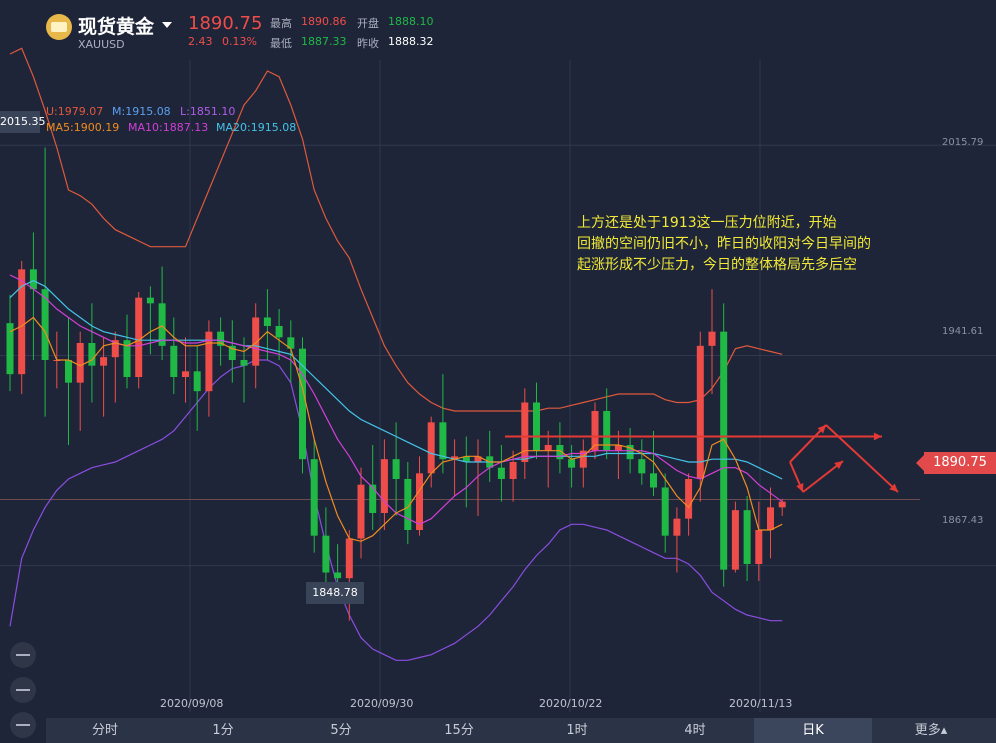  I want to click on low-marker-tag: 1848.78, so click(335, 593).